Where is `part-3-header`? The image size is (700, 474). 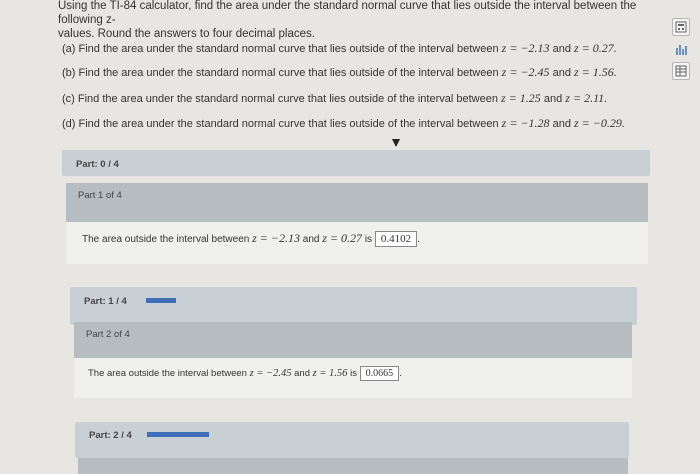
part-3-header is located at coordinates (353, 466).